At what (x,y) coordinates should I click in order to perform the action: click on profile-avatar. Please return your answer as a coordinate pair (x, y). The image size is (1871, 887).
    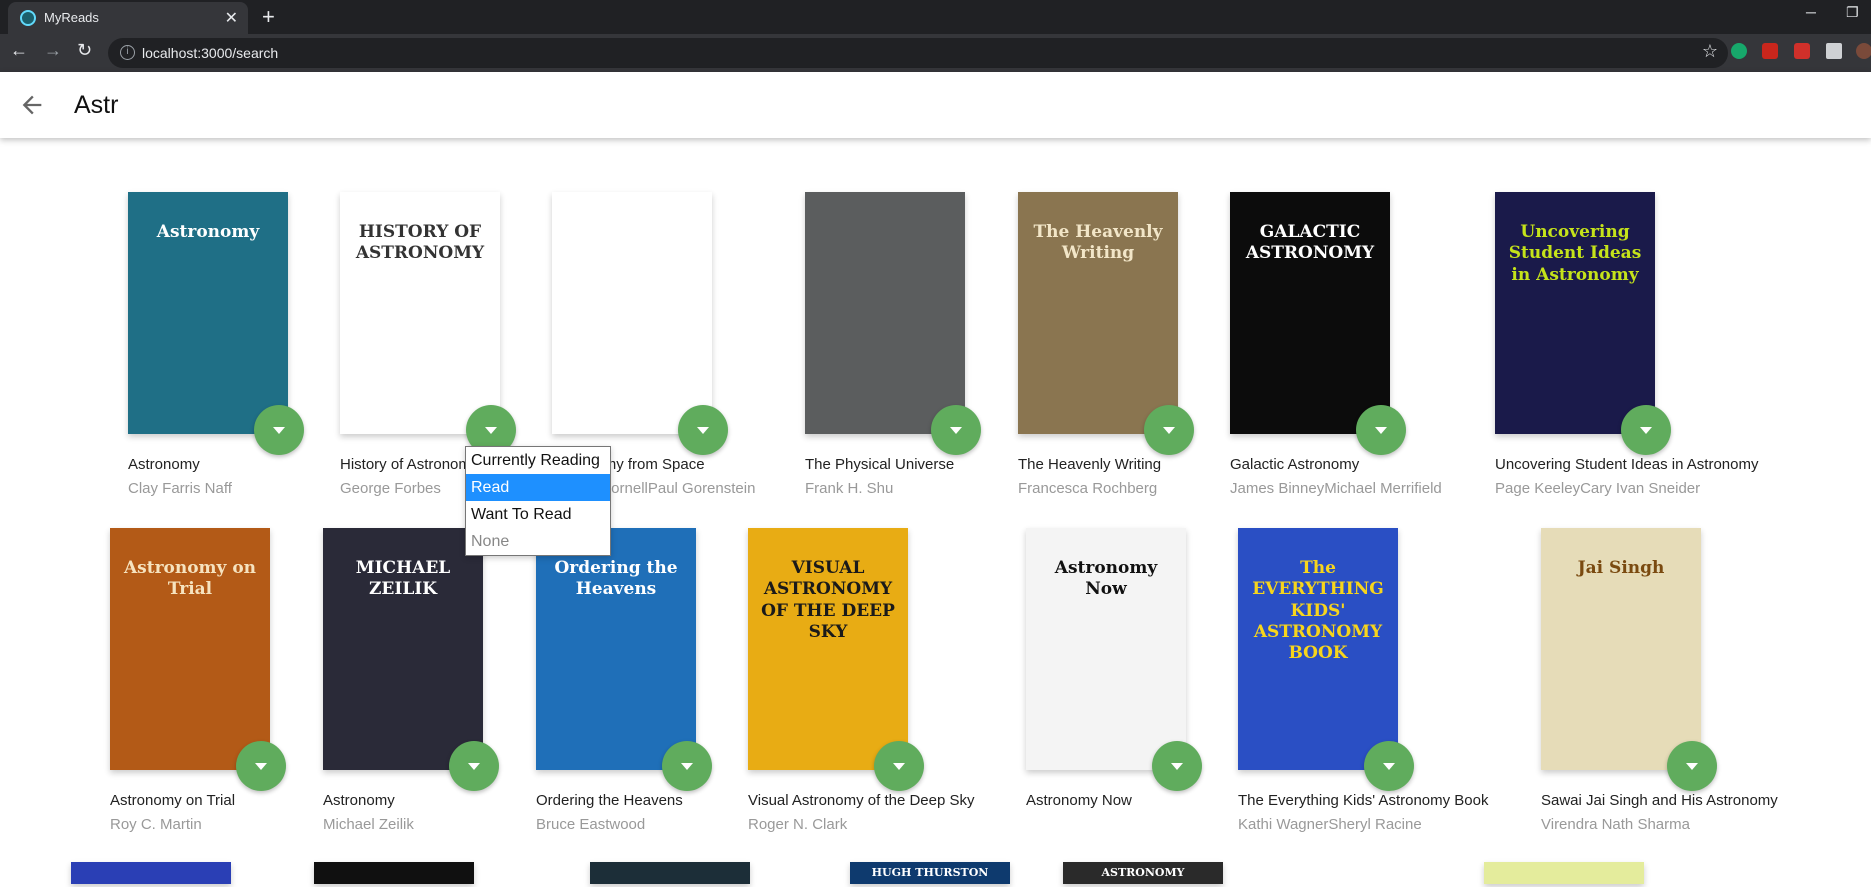
    Looking at the image, I should click on (1863, 51).